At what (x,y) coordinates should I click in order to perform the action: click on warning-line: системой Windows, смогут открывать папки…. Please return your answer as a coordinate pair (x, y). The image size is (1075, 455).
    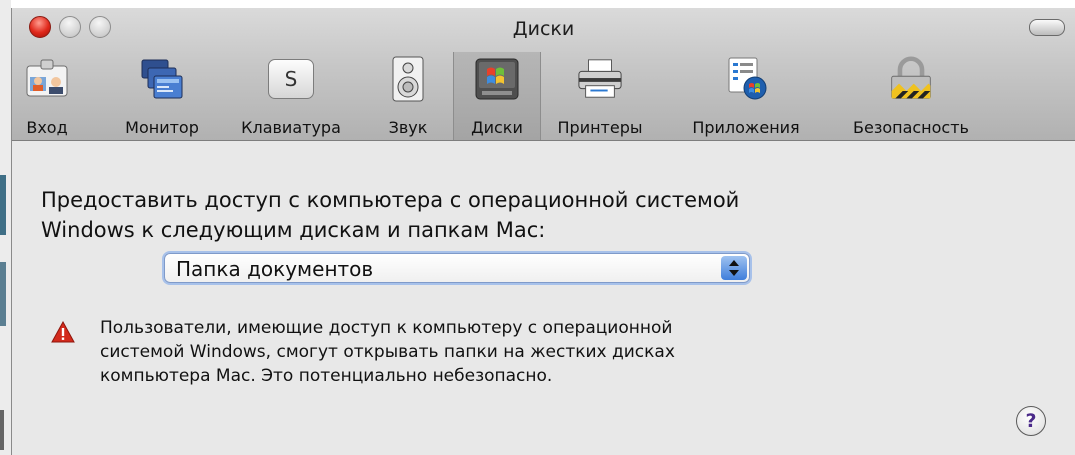
    Looking at the image, I should click on (387, 352).